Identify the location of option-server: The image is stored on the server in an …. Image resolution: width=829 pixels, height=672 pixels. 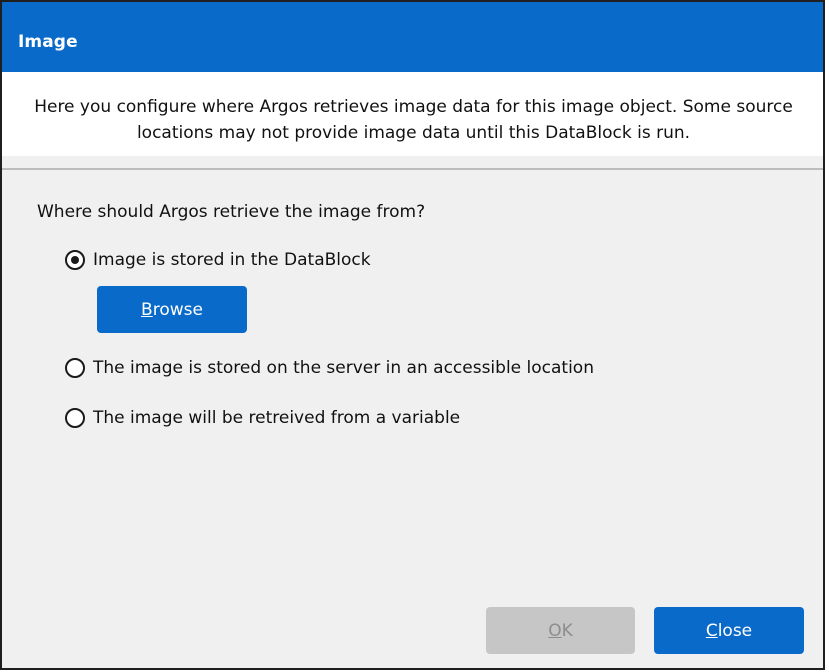
(329, 368).